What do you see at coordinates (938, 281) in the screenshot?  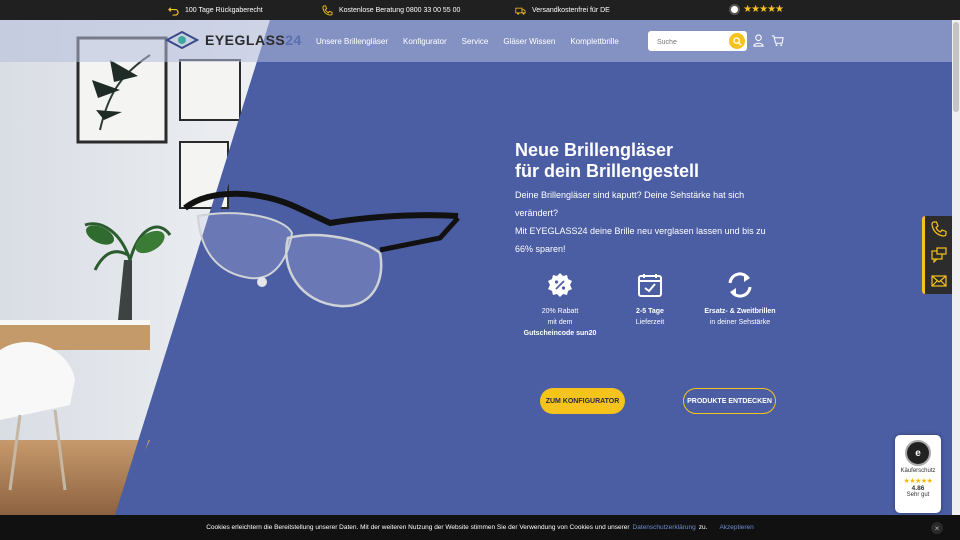 I see `mail-icon` at bounding box center [938, 281].